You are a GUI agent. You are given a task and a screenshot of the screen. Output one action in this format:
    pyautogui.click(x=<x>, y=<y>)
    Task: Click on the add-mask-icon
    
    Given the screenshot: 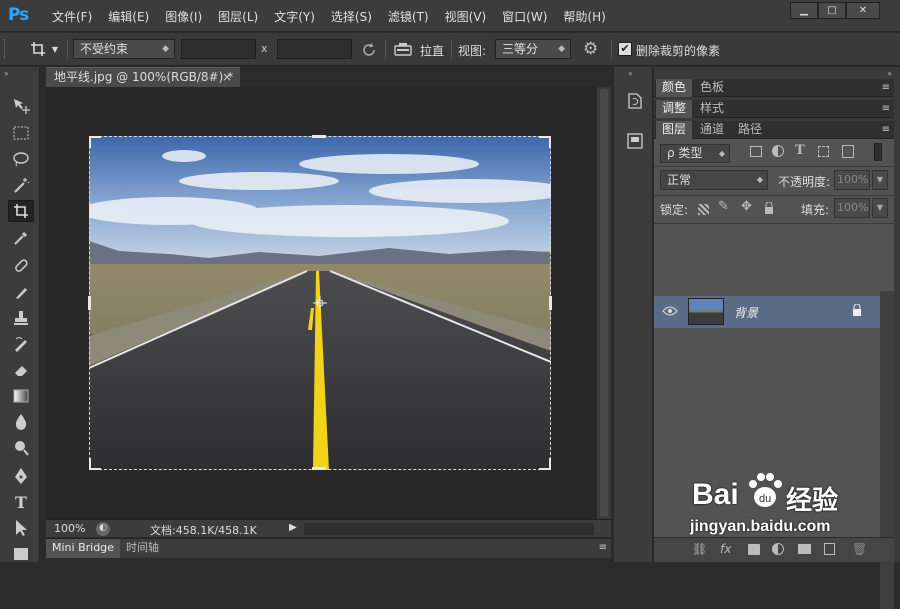 What is the action you would take?
    pyautogui.click(x=754, y=549)
    